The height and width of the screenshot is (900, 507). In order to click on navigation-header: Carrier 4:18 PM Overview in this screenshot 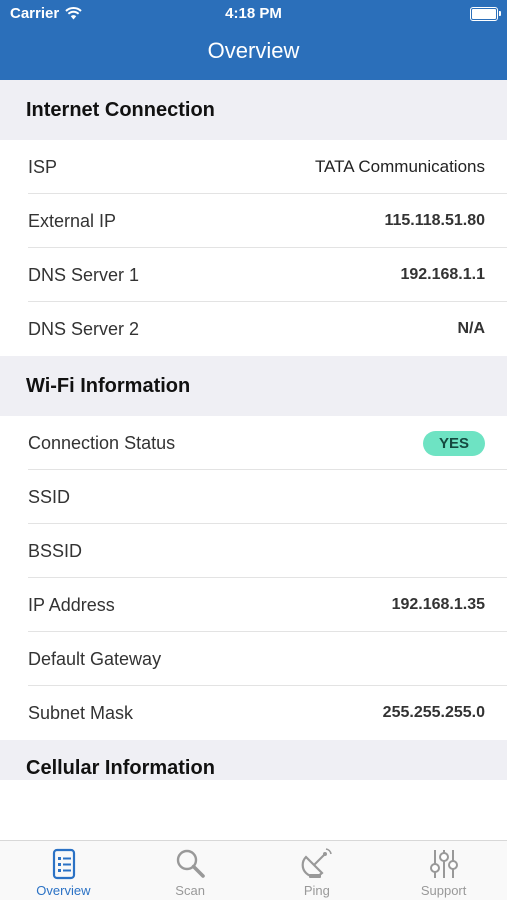, I will do `click(253, 40)`.